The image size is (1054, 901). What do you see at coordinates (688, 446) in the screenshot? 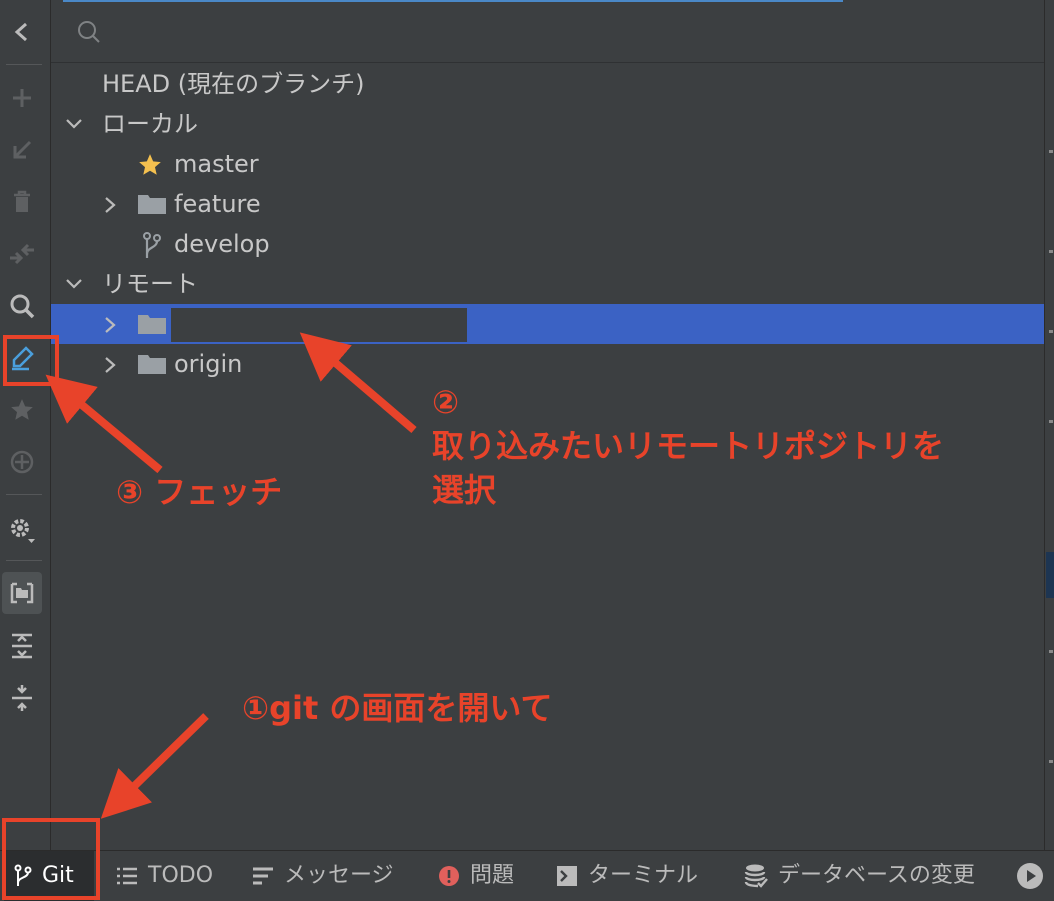
I see `annotation-step2-line1: 取り込みたいリモートリポジトリを` at bounding box center [688, 446].